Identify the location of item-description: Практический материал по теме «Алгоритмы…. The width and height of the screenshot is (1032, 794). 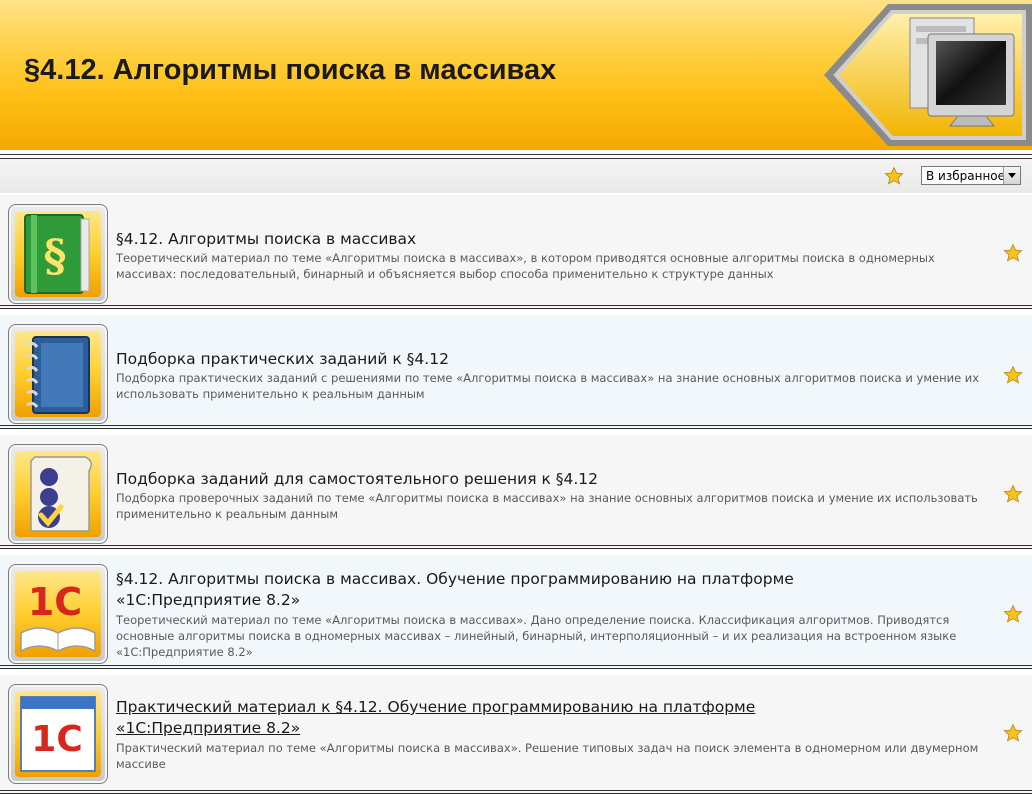
(547, 756).